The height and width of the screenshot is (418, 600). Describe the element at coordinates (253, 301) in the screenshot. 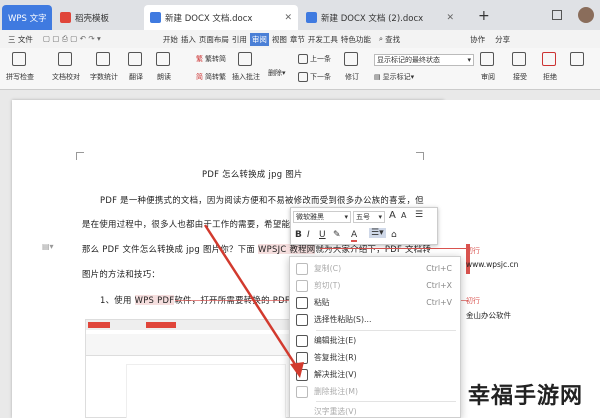

I see `annotation-arrow` at that location.